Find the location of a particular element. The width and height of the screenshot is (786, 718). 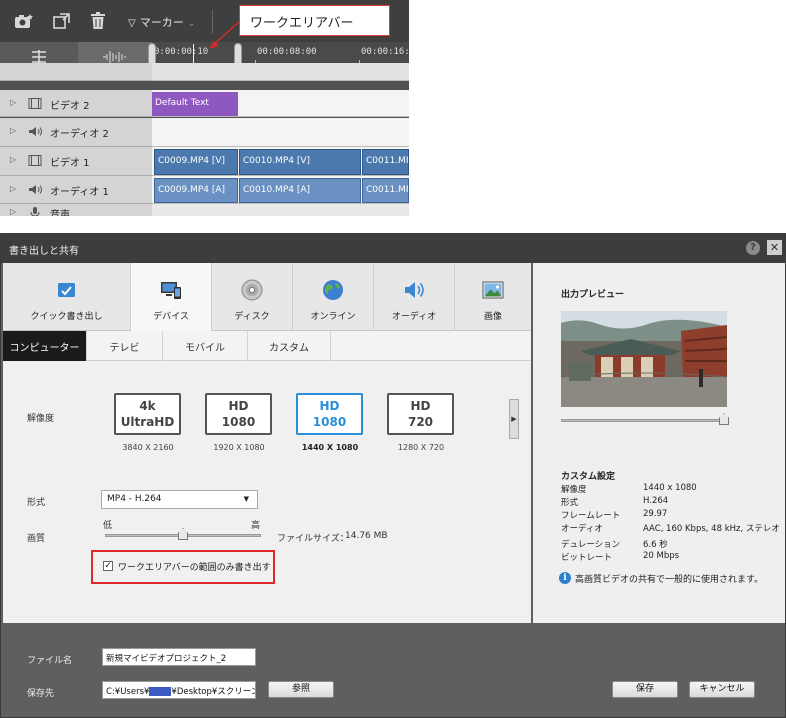

clip-c0011-audio: C0011.MP4 is located at coordinates (385, 190).